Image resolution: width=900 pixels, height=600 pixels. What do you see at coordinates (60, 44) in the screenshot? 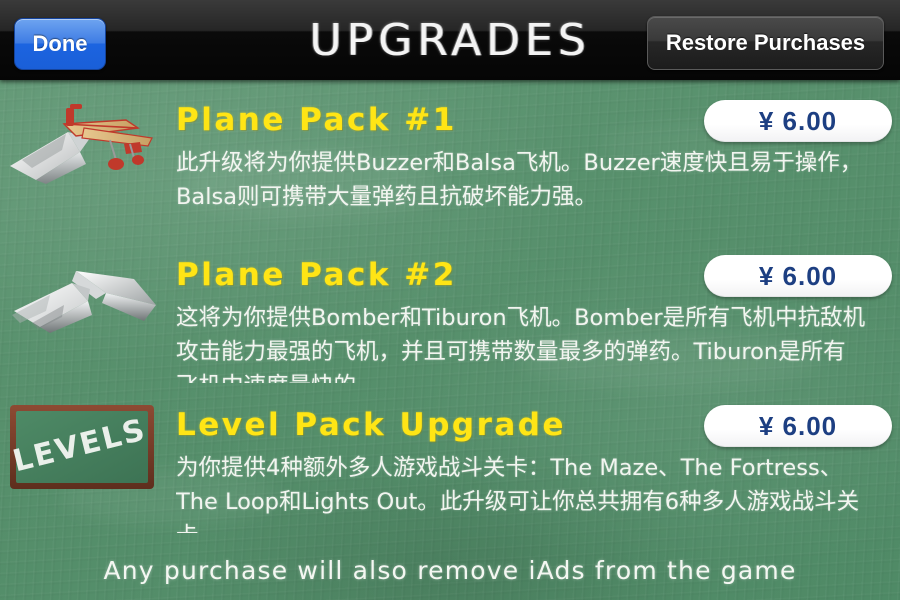
I see `done-button: Done` at bounding box center [60, 44].